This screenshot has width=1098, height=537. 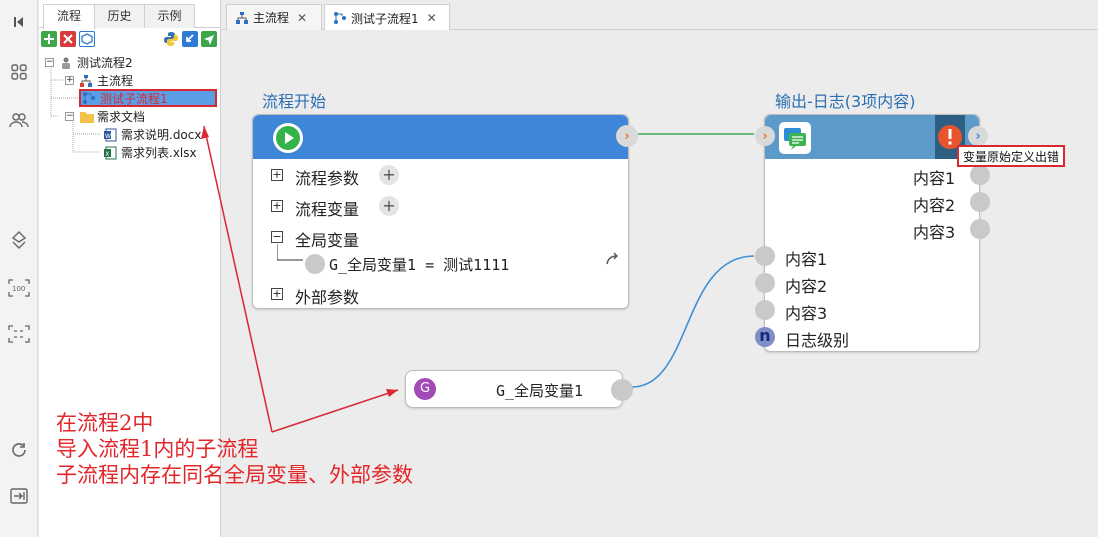 I want to click on annotation-text: 在流程2中 导入流程1内的子流程 子流程内存在同名全局变量、外部参数, so click(x=234, y=449).